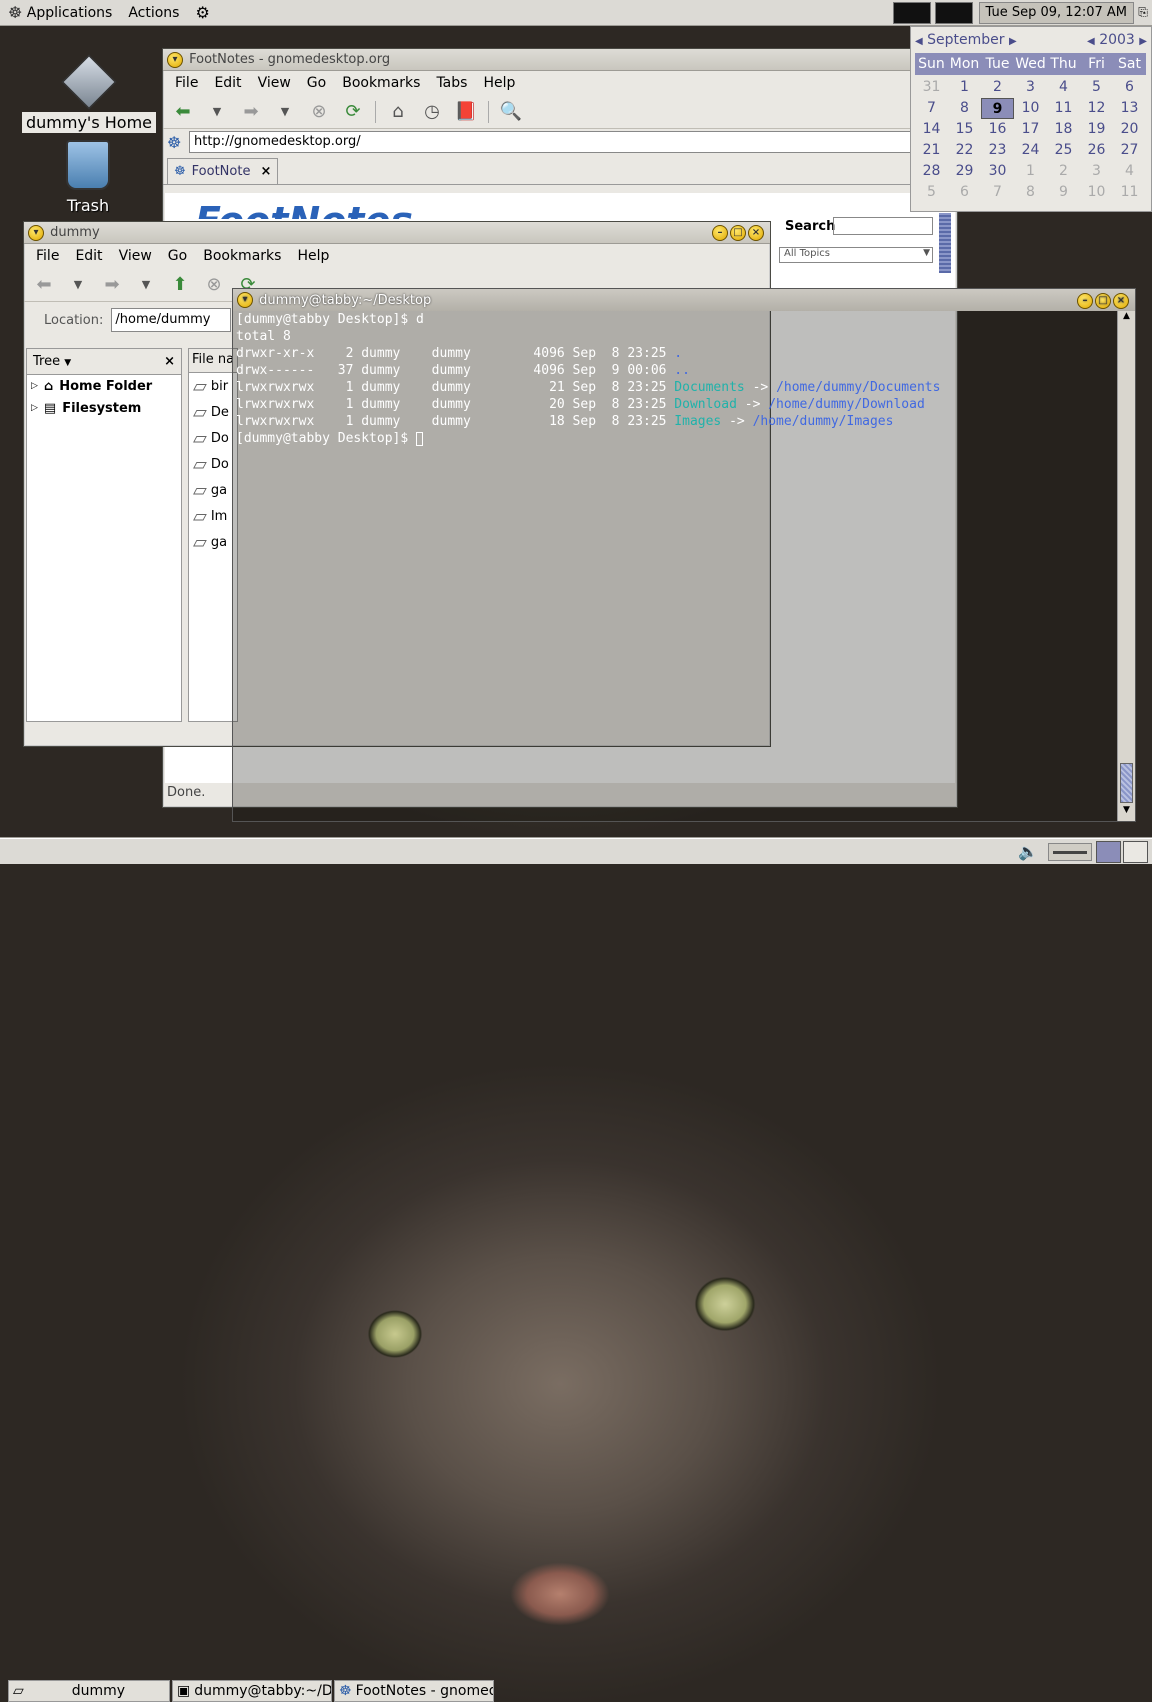  I want to click on volume-icon: 🔈, so click(1028, 851).